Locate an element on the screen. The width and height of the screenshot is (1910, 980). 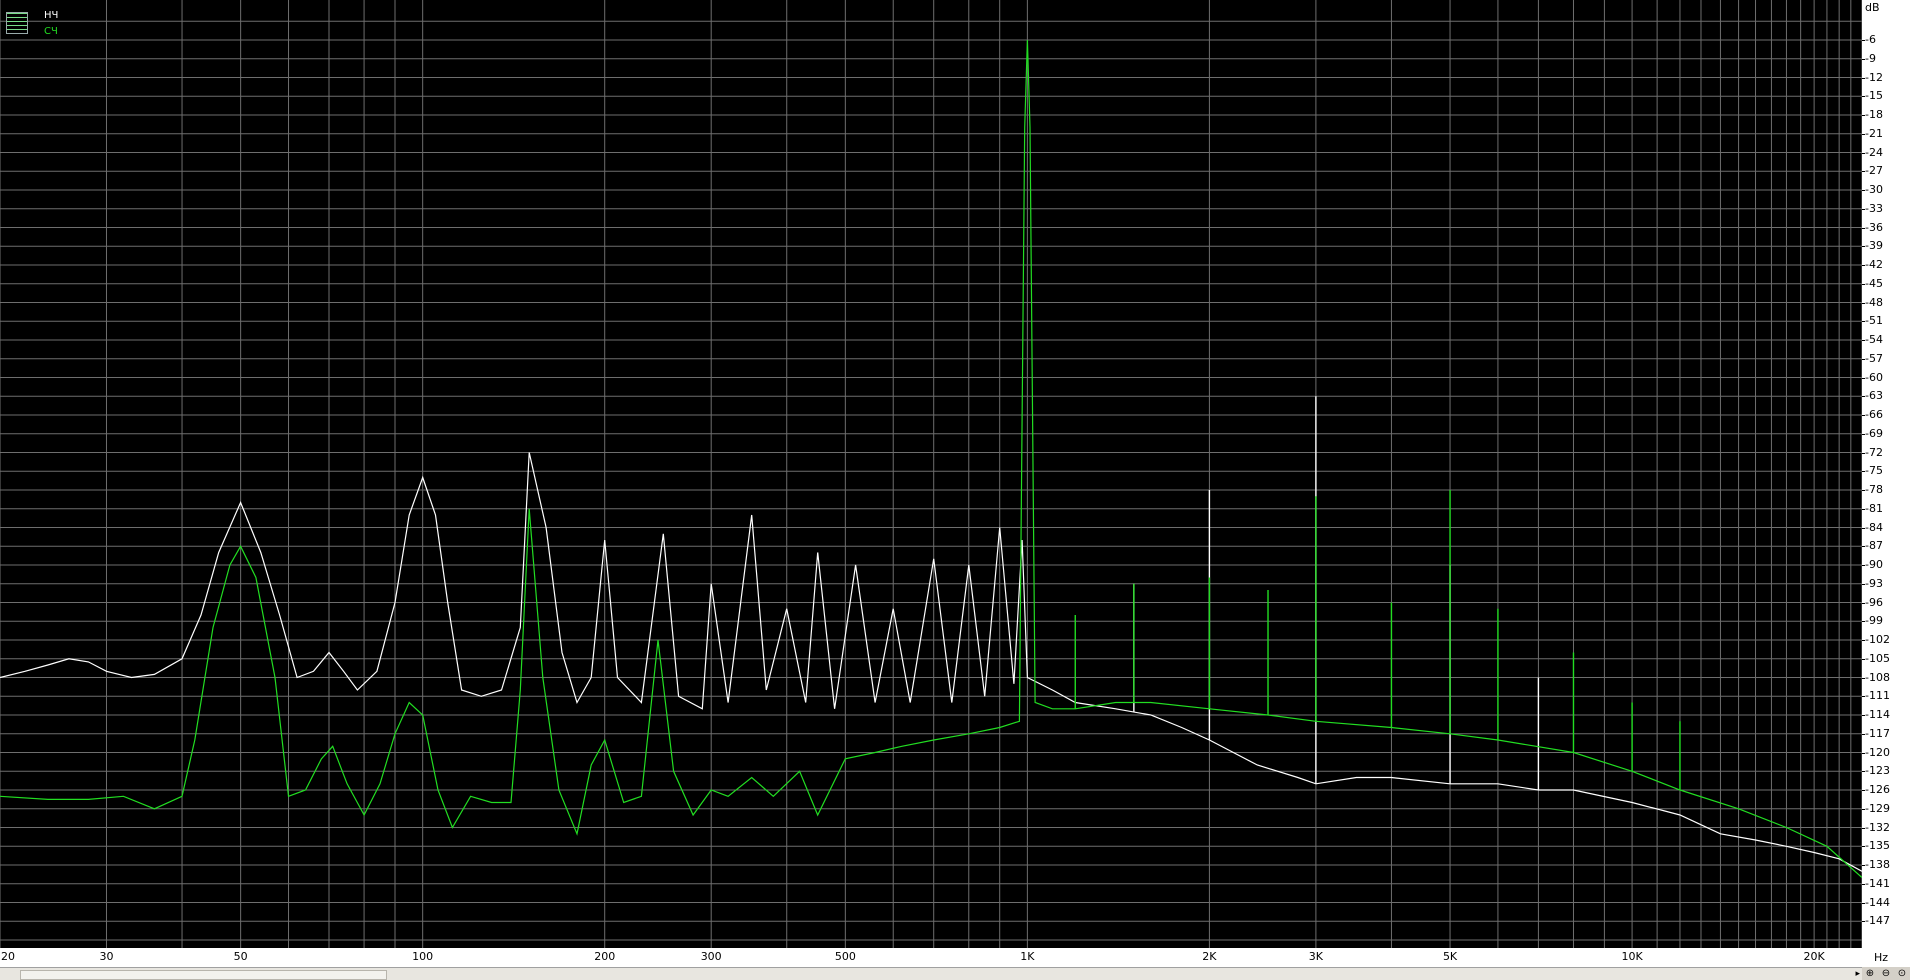
y-tick-label: -36 is located at coordinates (1874, 227).